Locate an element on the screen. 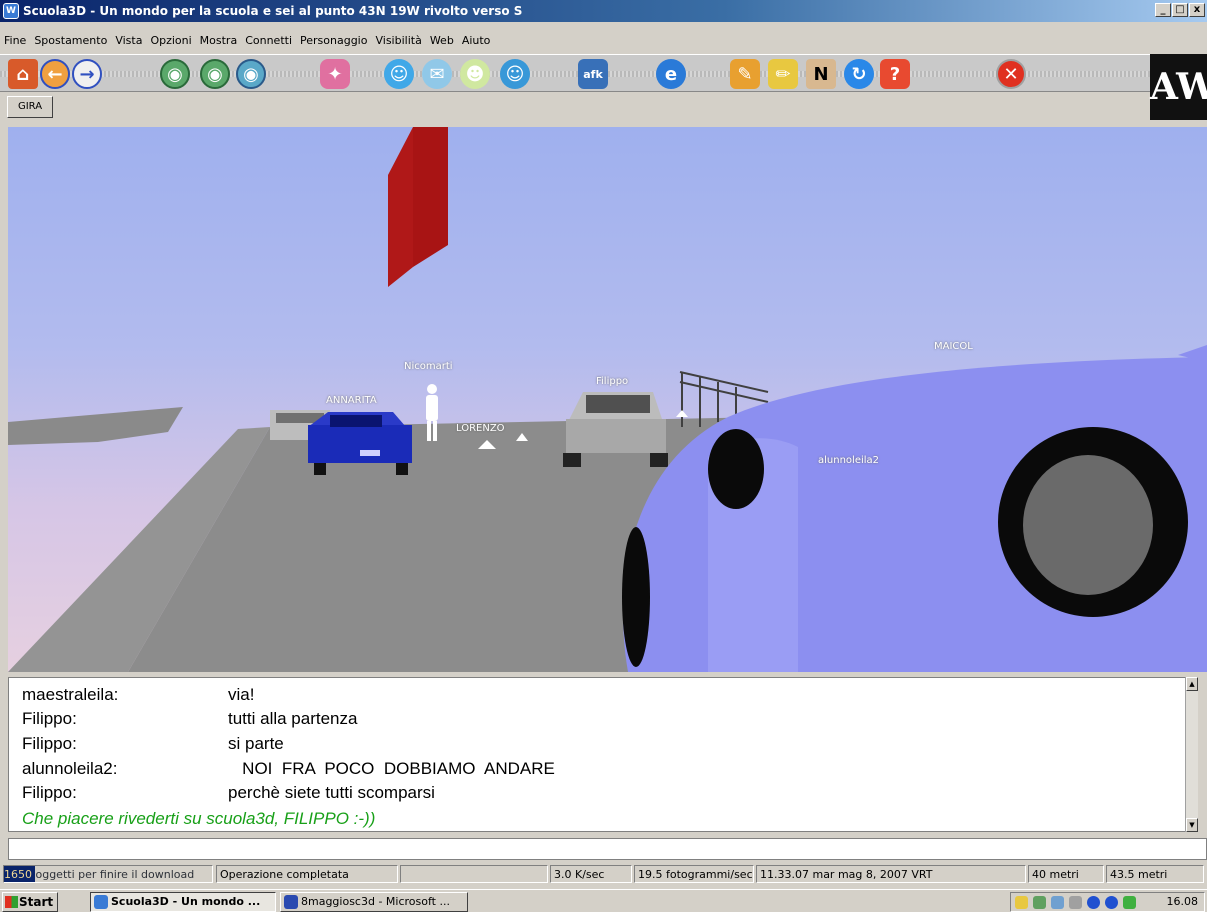 The image size is (1207, 912). view-first-person-icon: ◉ is located at coordinates (175, 74).